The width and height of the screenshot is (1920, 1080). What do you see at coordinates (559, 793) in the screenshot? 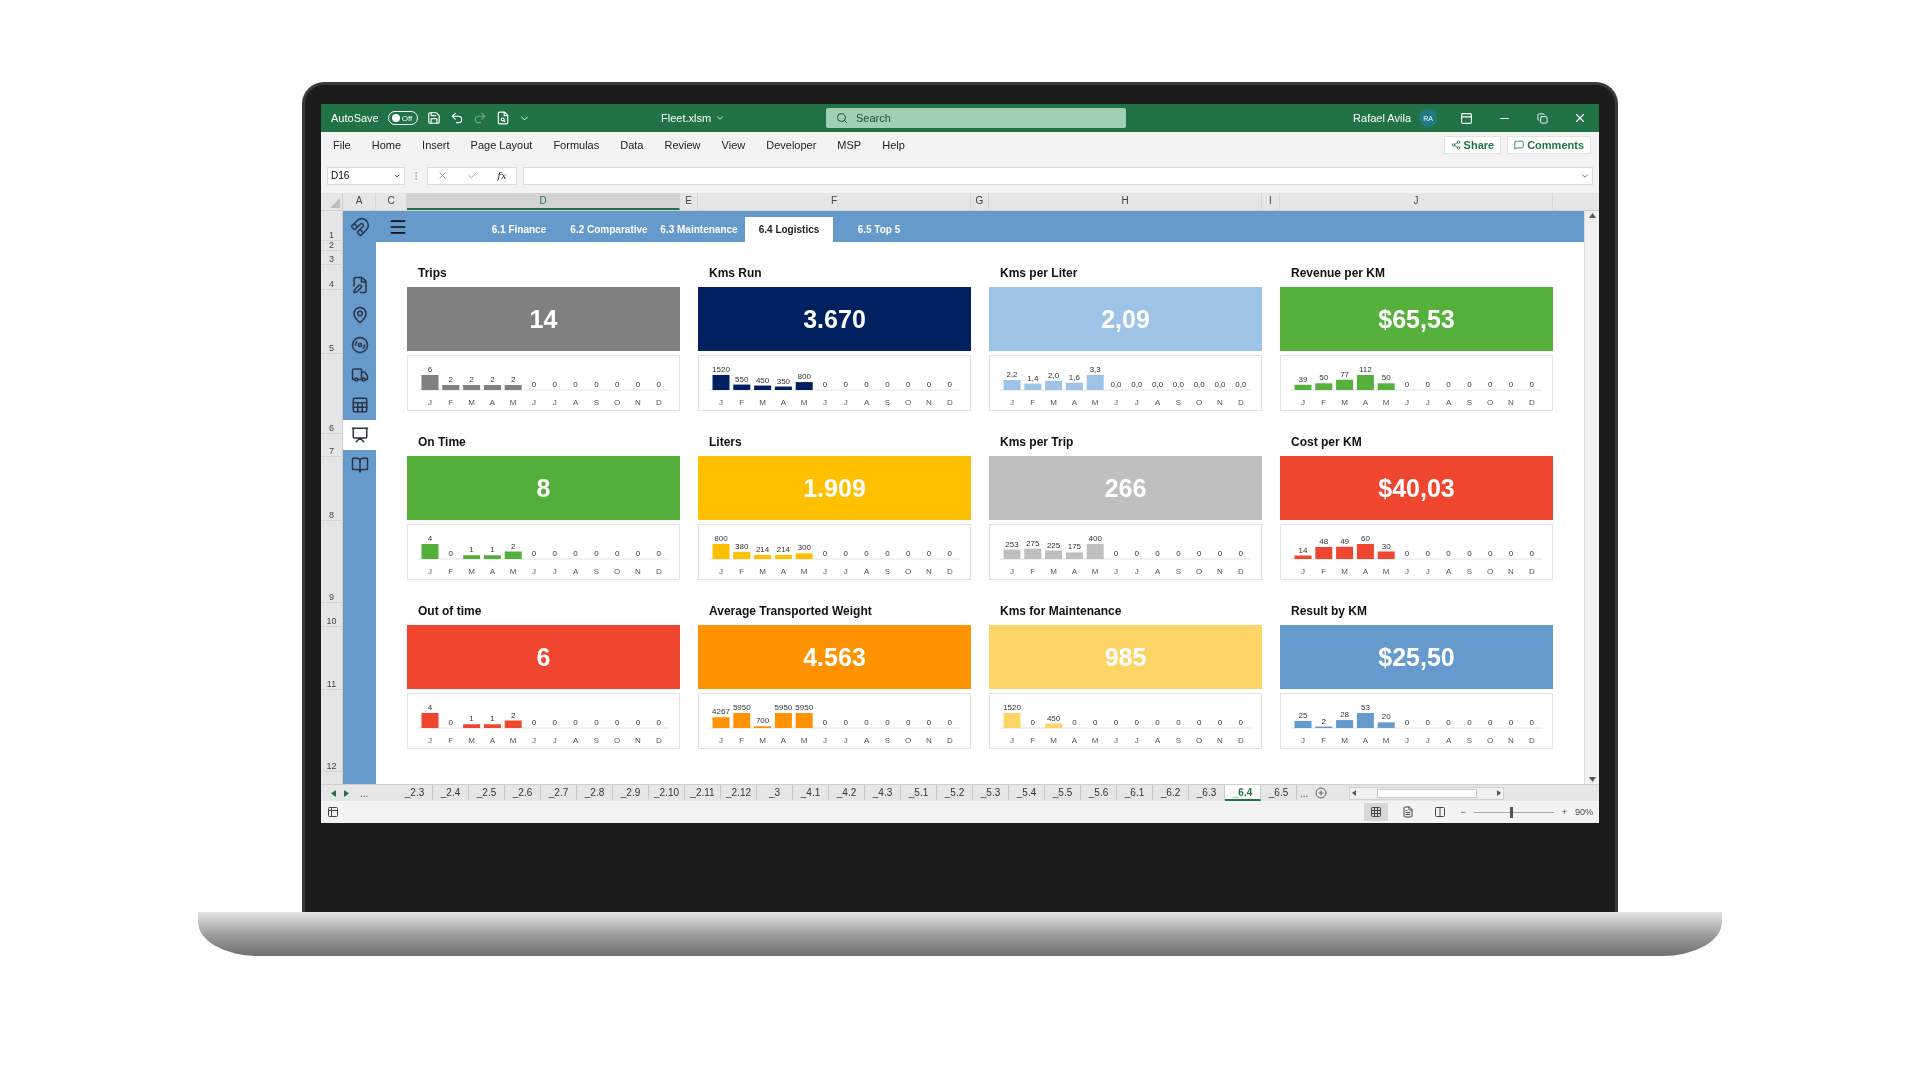
I see `sheet-tab: _2.7` at bounding box center [559, 793].